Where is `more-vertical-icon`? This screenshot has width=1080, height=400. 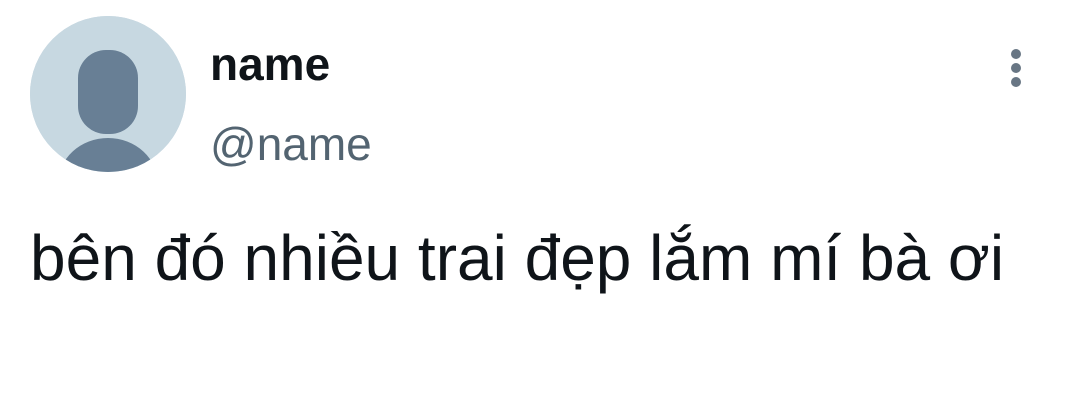 more-vertical-icon is located at coordinates (1016, 68).